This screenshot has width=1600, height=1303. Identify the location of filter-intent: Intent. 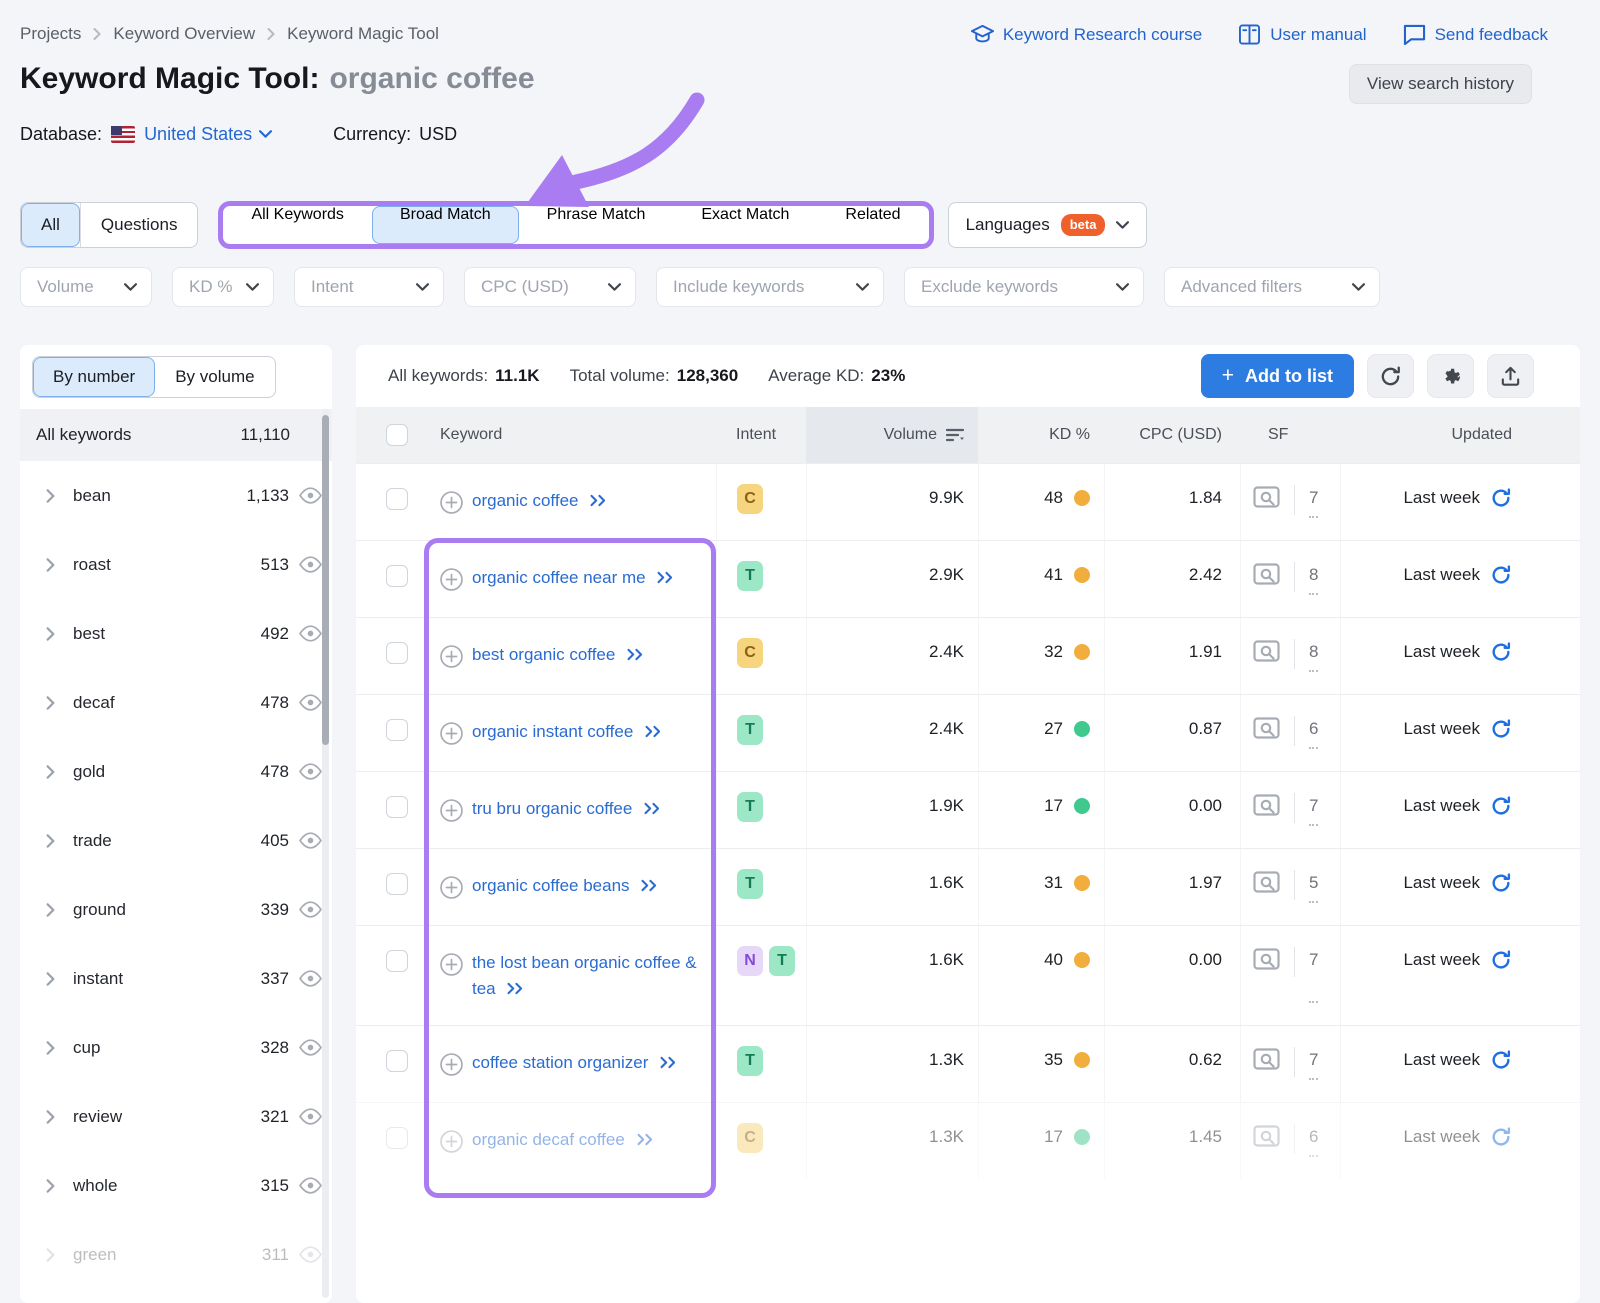
(369, 287).